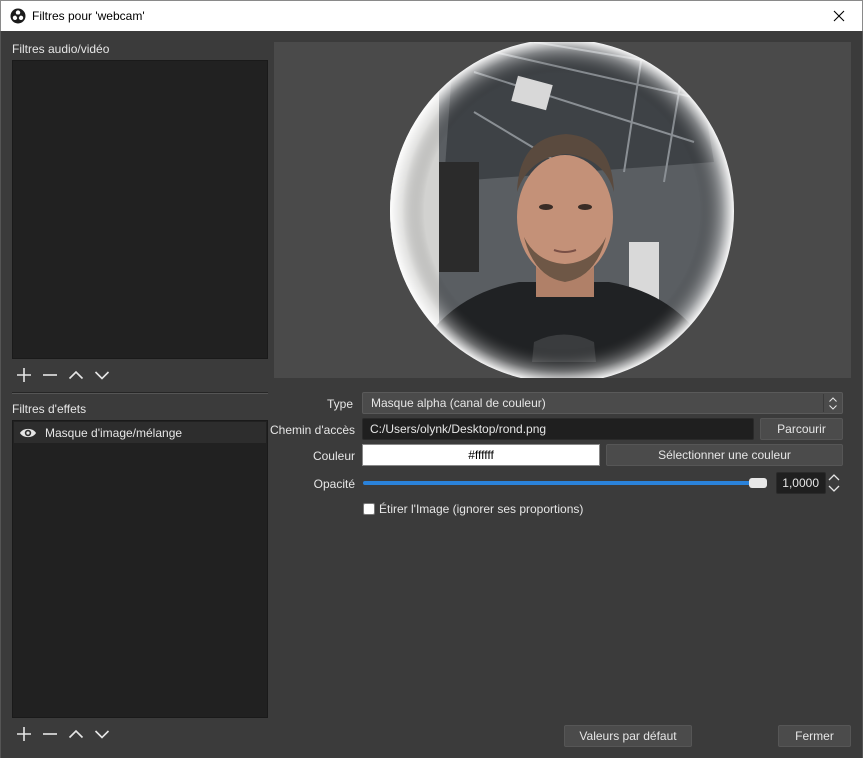 This screenshot has height=758, width=863. What do you see at coordinates (140, 569) in the screenshot?
I see `effect-filters-list: Masque d'image/mélange` at bounding box center [140, 569].